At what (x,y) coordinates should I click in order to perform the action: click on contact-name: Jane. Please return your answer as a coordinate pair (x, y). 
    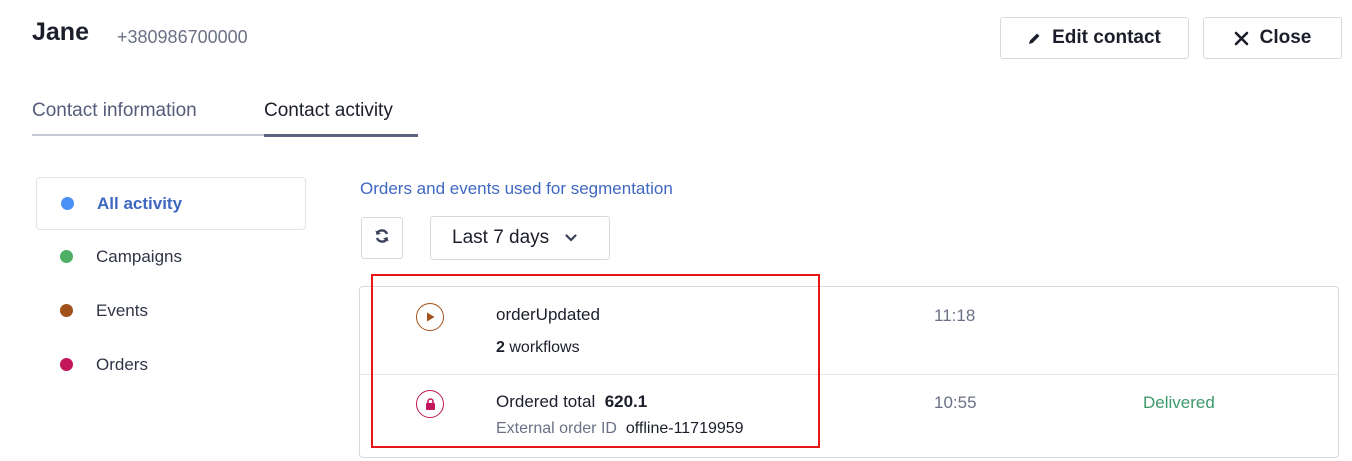
    Looking at the image, I should click on (60, 32).